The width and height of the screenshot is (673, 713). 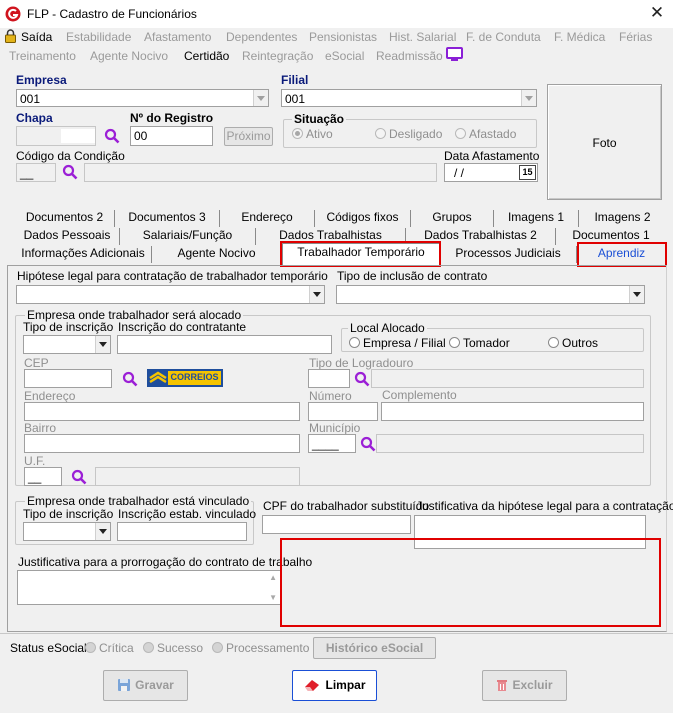 What do you see at coordinates (170, 294) in the screenshot?
I see `hipotese-select` at bounding box center [170, 294].